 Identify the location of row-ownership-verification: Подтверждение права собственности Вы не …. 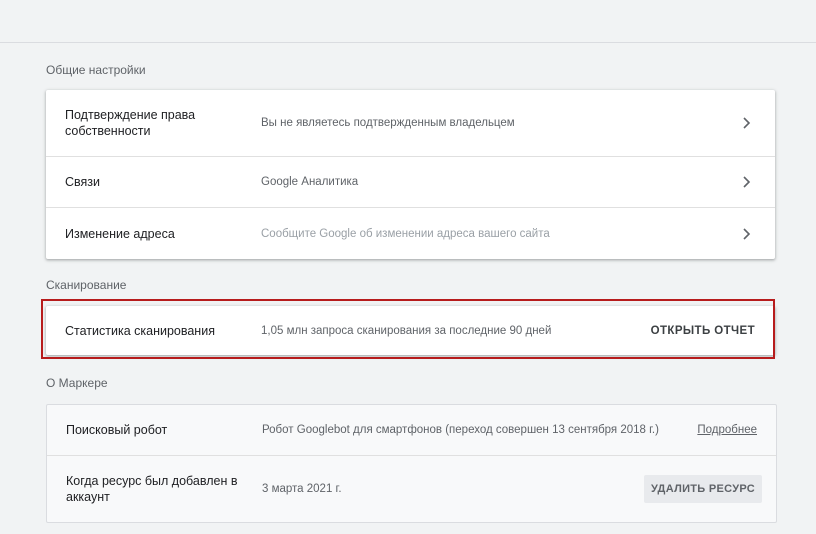
(410, 123).